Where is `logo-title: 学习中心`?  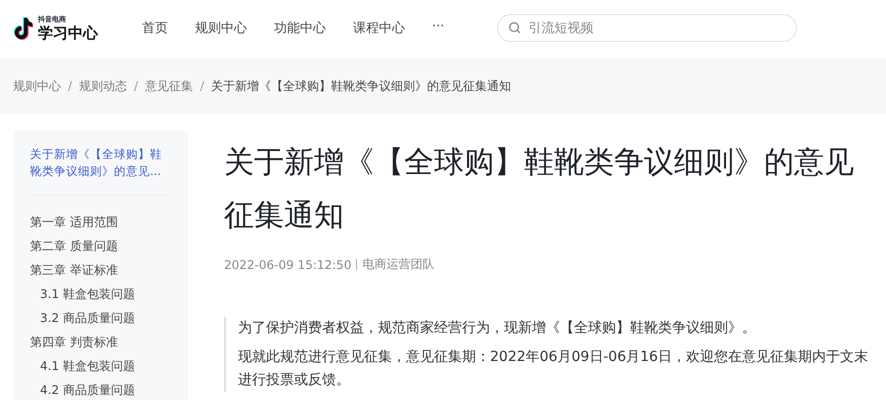 logo-title: 学习中心 is located at coordinates (68, 33).